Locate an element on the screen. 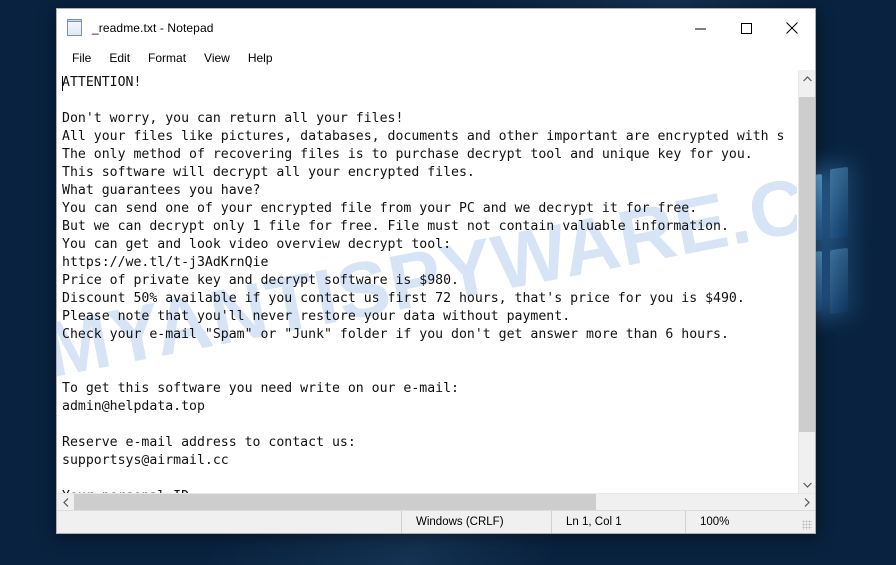 The width and height of the screenshot is (896, 565). menu-item-format: Format is located at coordinates (167, 58).